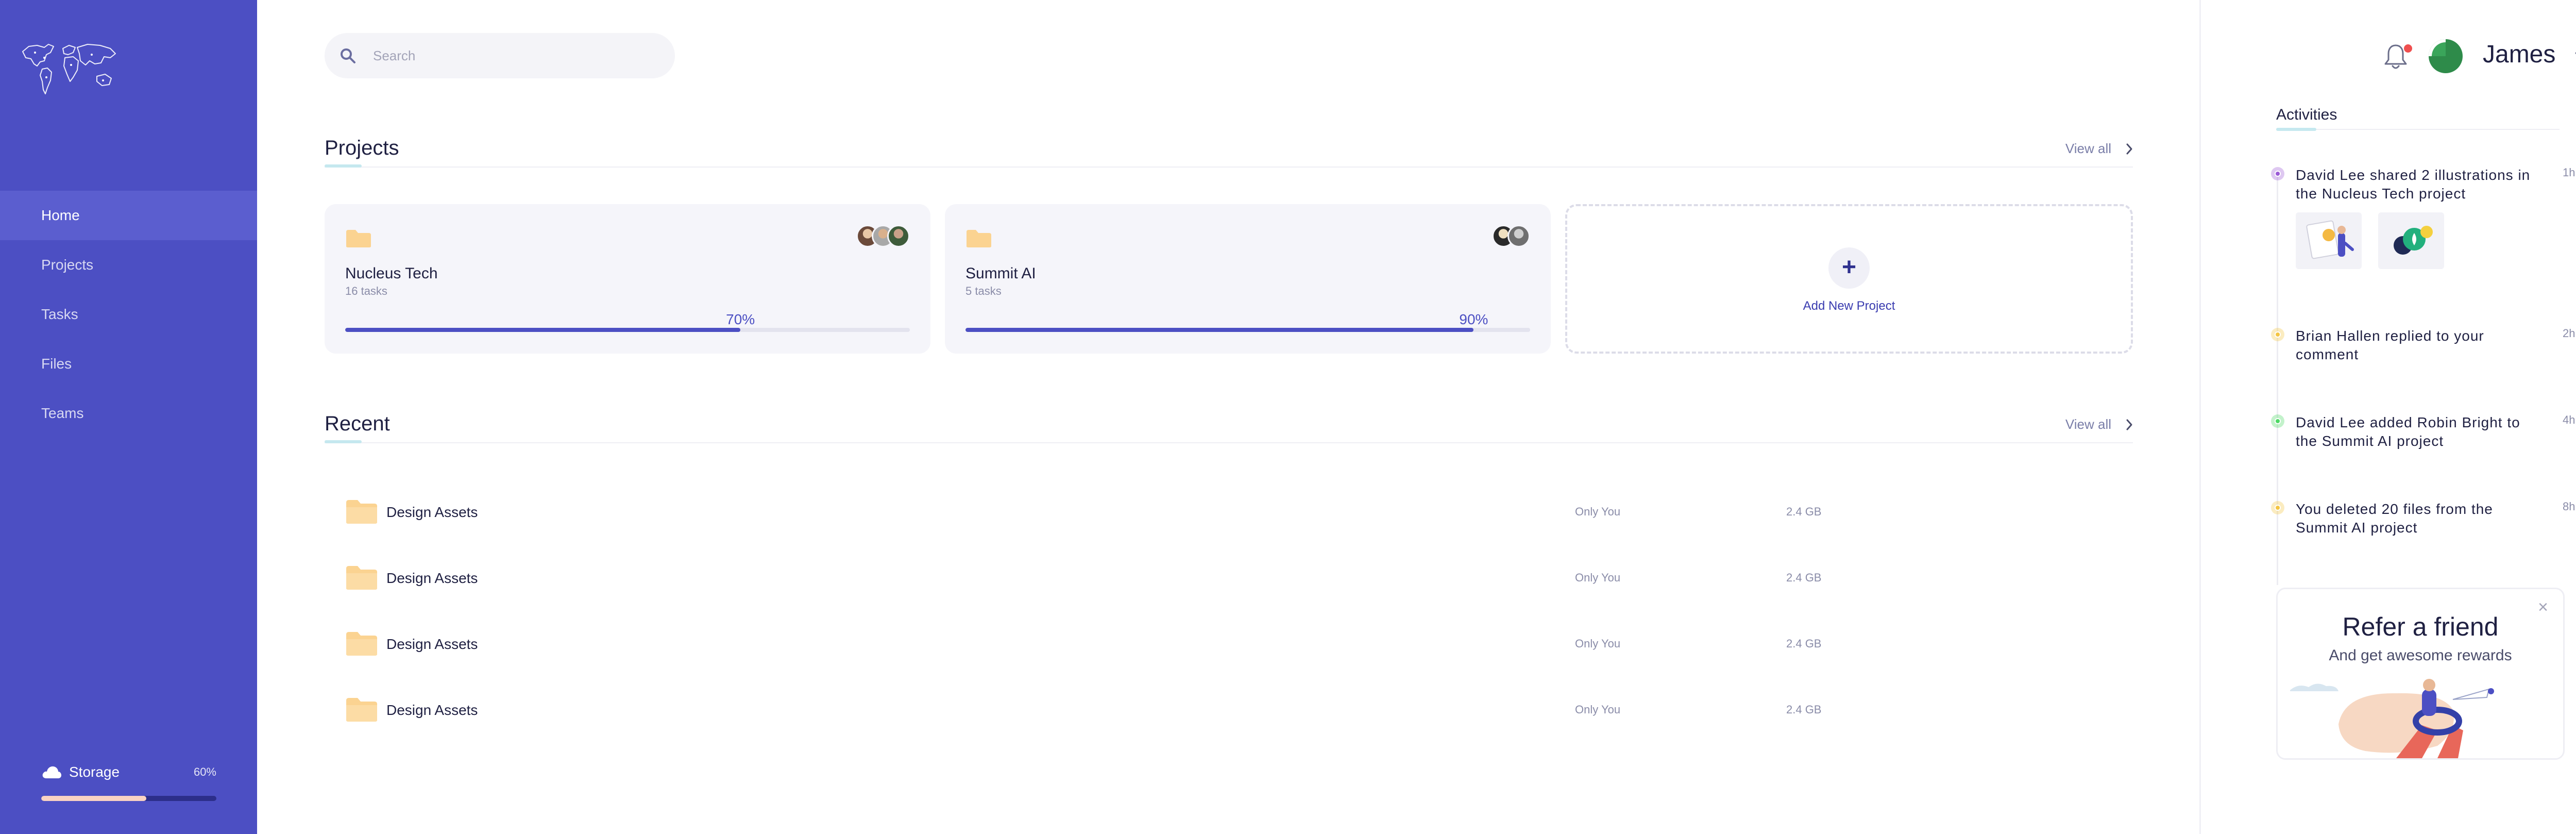  I want to click on user-topbar: James, so click(2388, 56).